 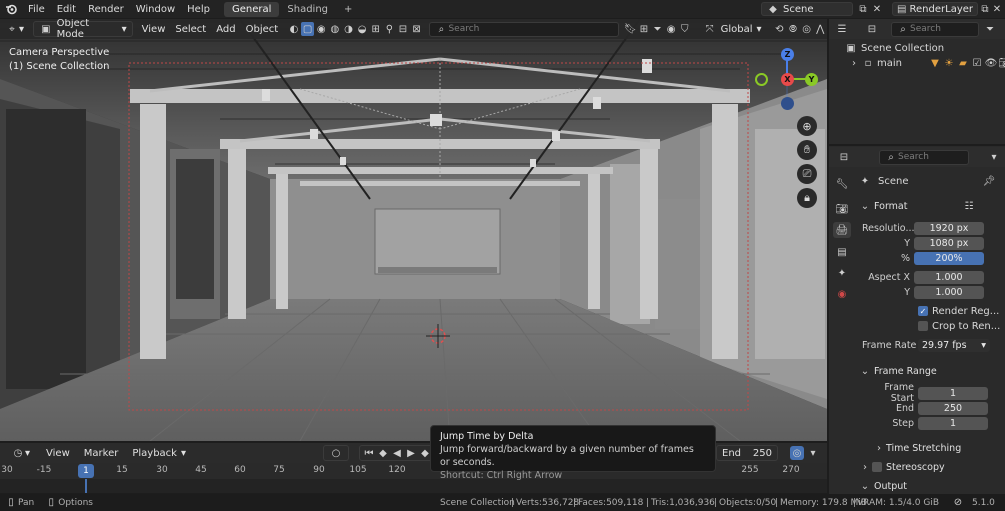 I want to click on expand-chevron-icon: ›, so click(x=854, y=63).